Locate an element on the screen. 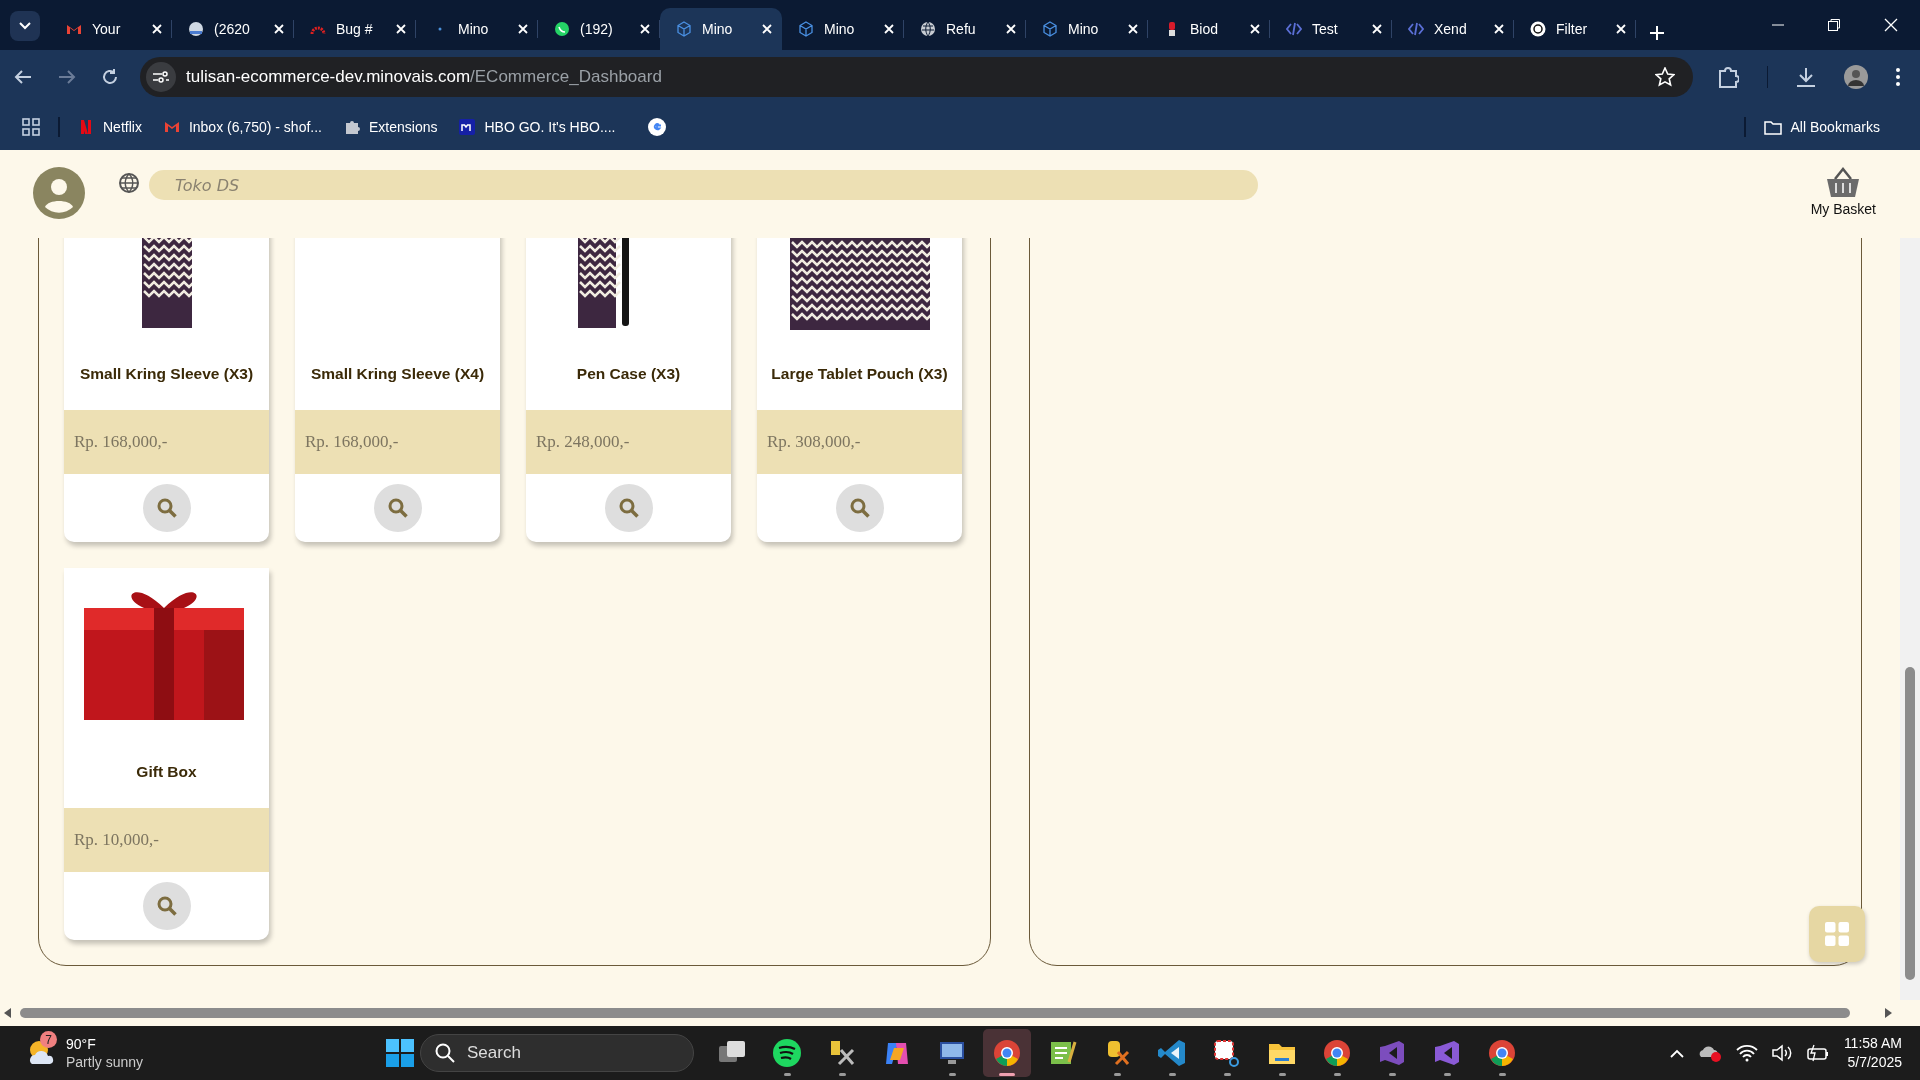 The image size is (1920, 1080). basket-button: My Basket is located at coordinates (1843, 192).